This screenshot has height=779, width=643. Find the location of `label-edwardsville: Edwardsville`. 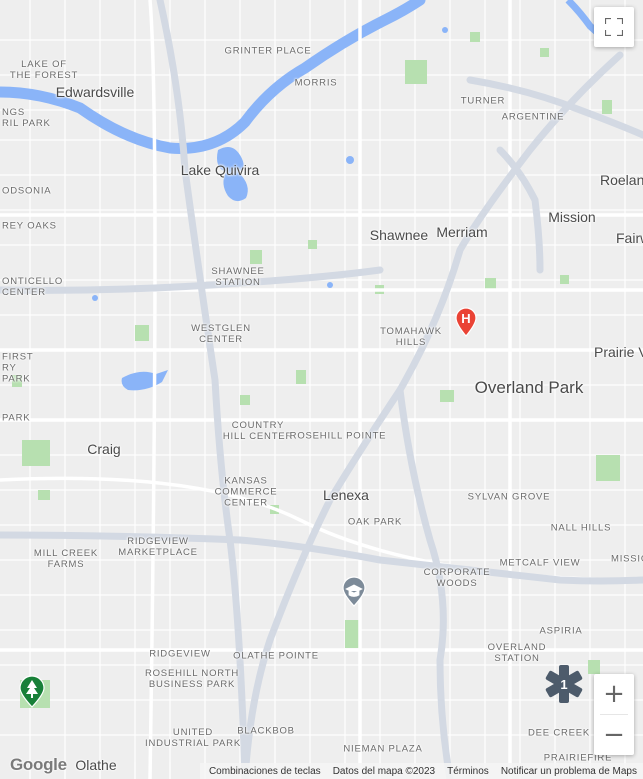

label-edwardsville: Edwardsville is located at coordinates (95, 92).